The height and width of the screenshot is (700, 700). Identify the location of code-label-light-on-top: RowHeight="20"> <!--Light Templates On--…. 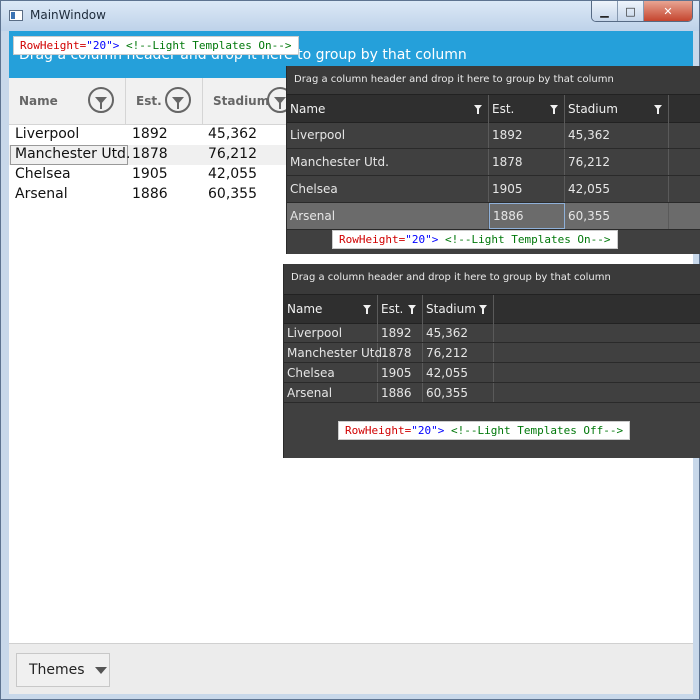
(156, 45).